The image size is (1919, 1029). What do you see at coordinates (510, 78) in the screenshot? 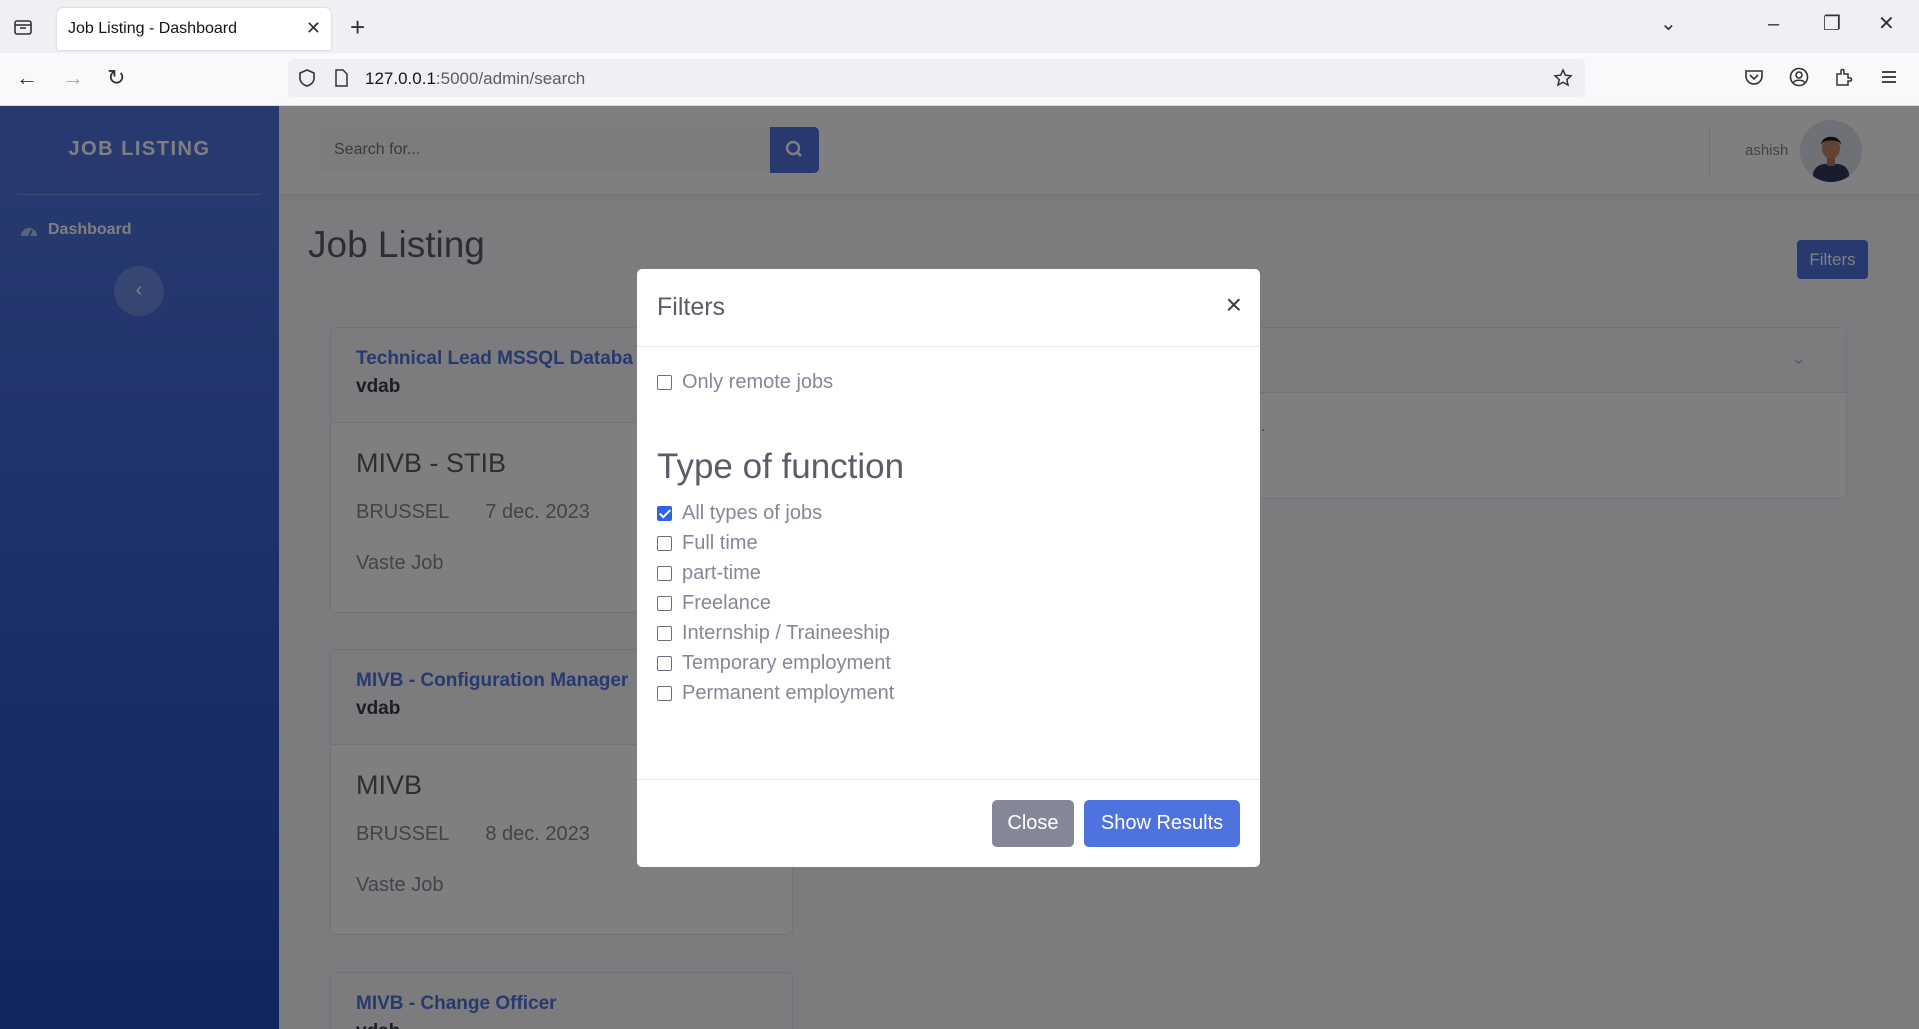
I see `url-path: :5000/admin/search` at bounding box center [510, 78].